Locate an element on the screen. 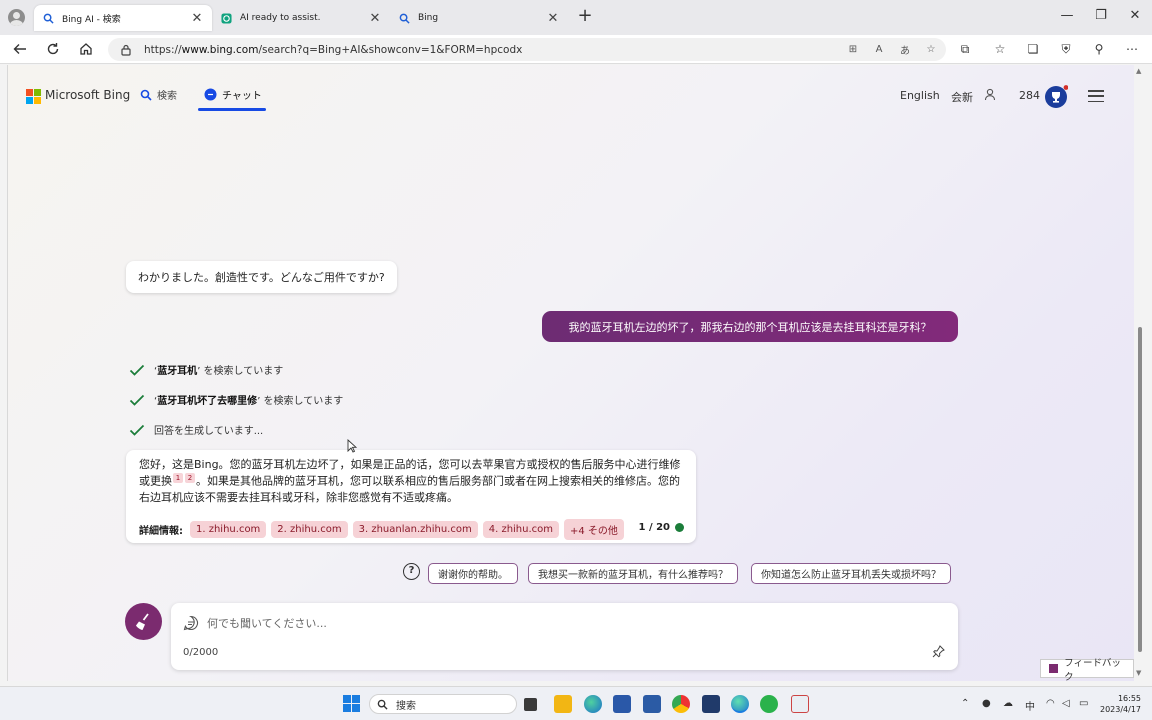 The width and height of the screenshot is (1152, 720). rewards-trophy-icon is located at coordinates (1056, 98).